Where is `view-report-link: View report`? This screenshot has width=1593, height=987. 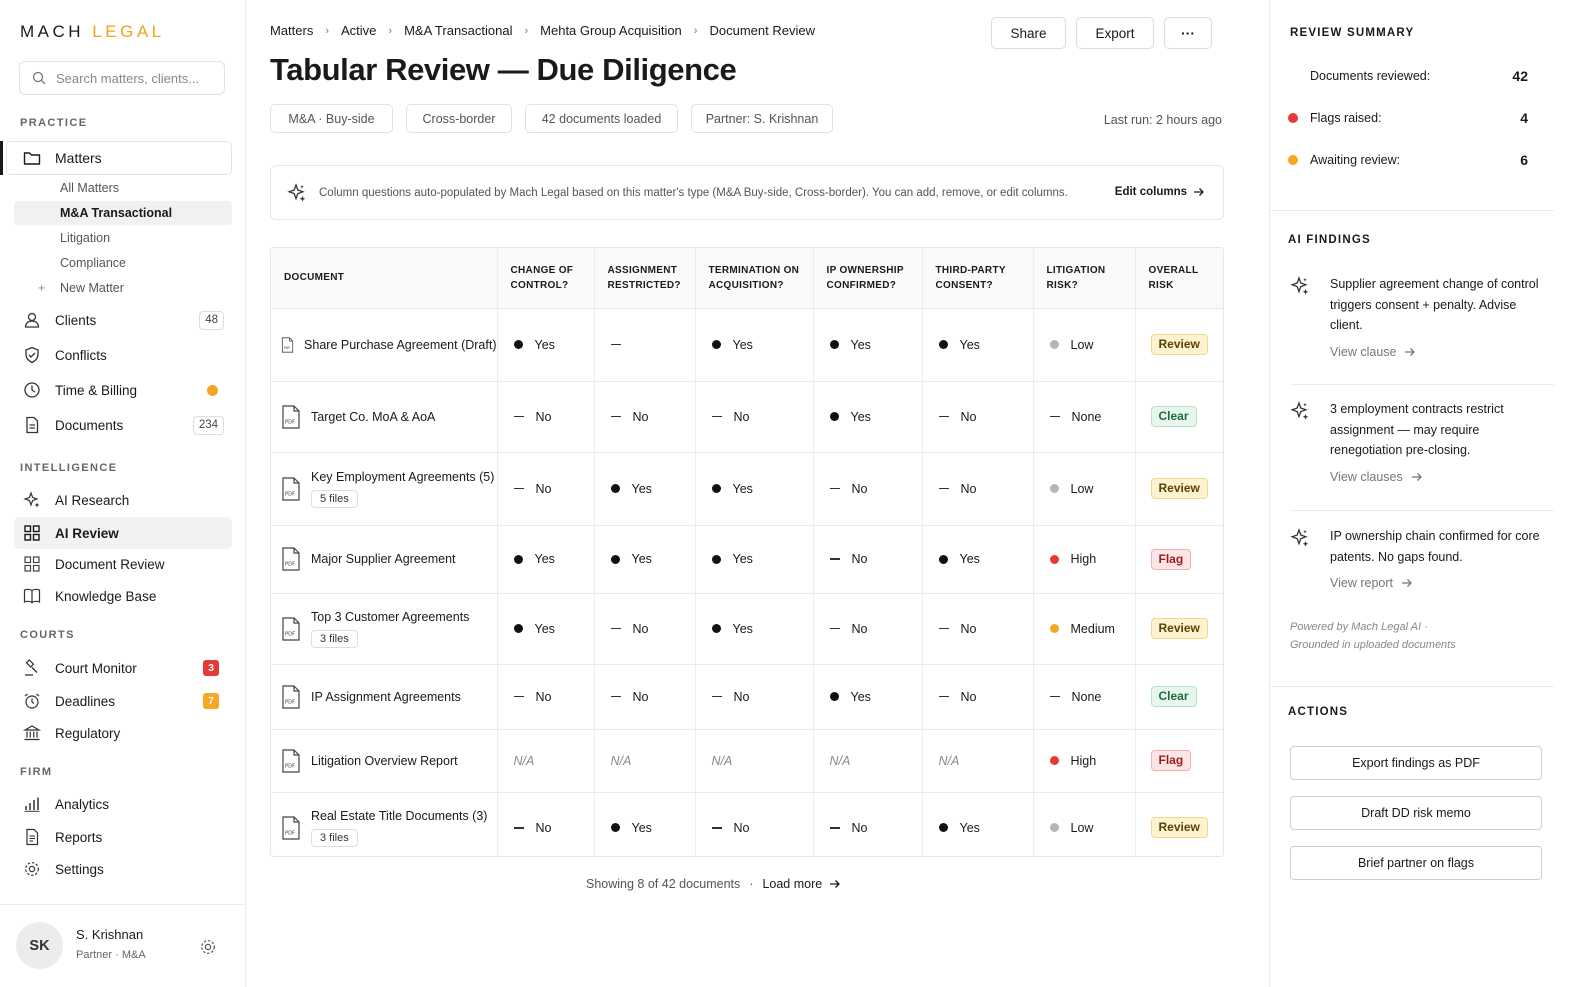 view-report-link: View report is located at coordinates (1371, 583).